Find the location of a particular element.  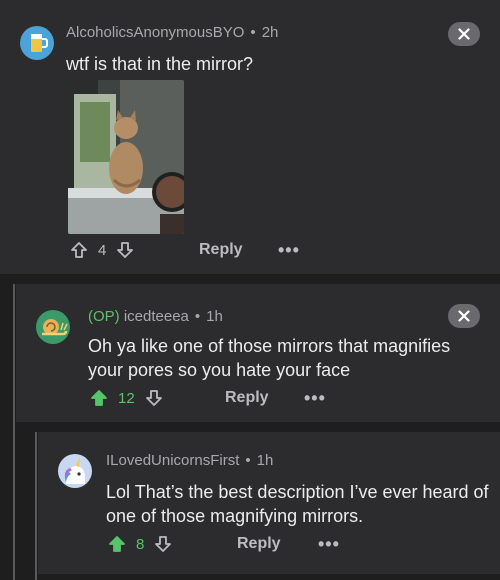

avatar-unicorn-icon is located at coordinates (75, 471).